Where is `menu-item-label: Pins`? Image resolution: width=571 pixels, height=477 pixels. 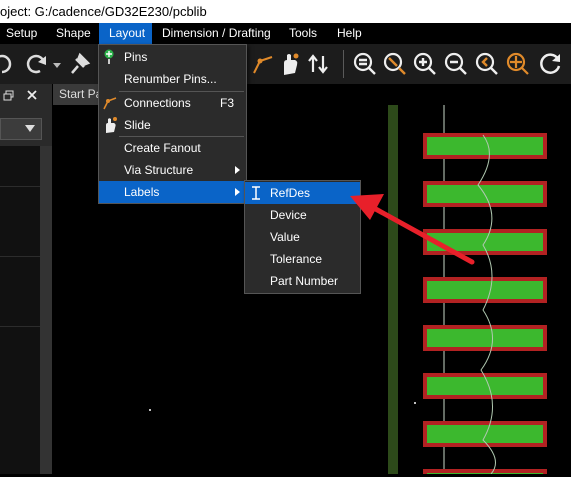 menu-item-label: Pins is located at coordinates (136, 57).